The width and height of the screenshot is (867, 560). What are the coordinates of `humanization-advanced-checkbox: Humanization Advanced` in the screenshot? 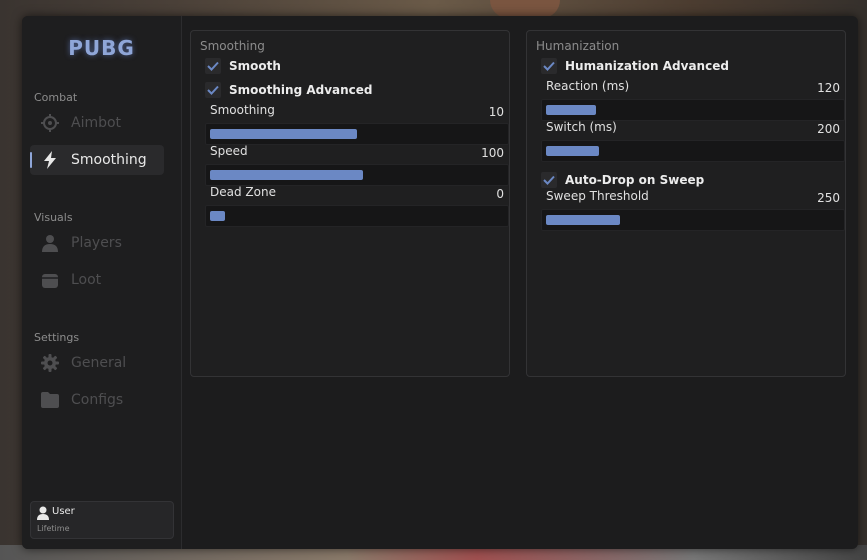 It's located at (635, 66).